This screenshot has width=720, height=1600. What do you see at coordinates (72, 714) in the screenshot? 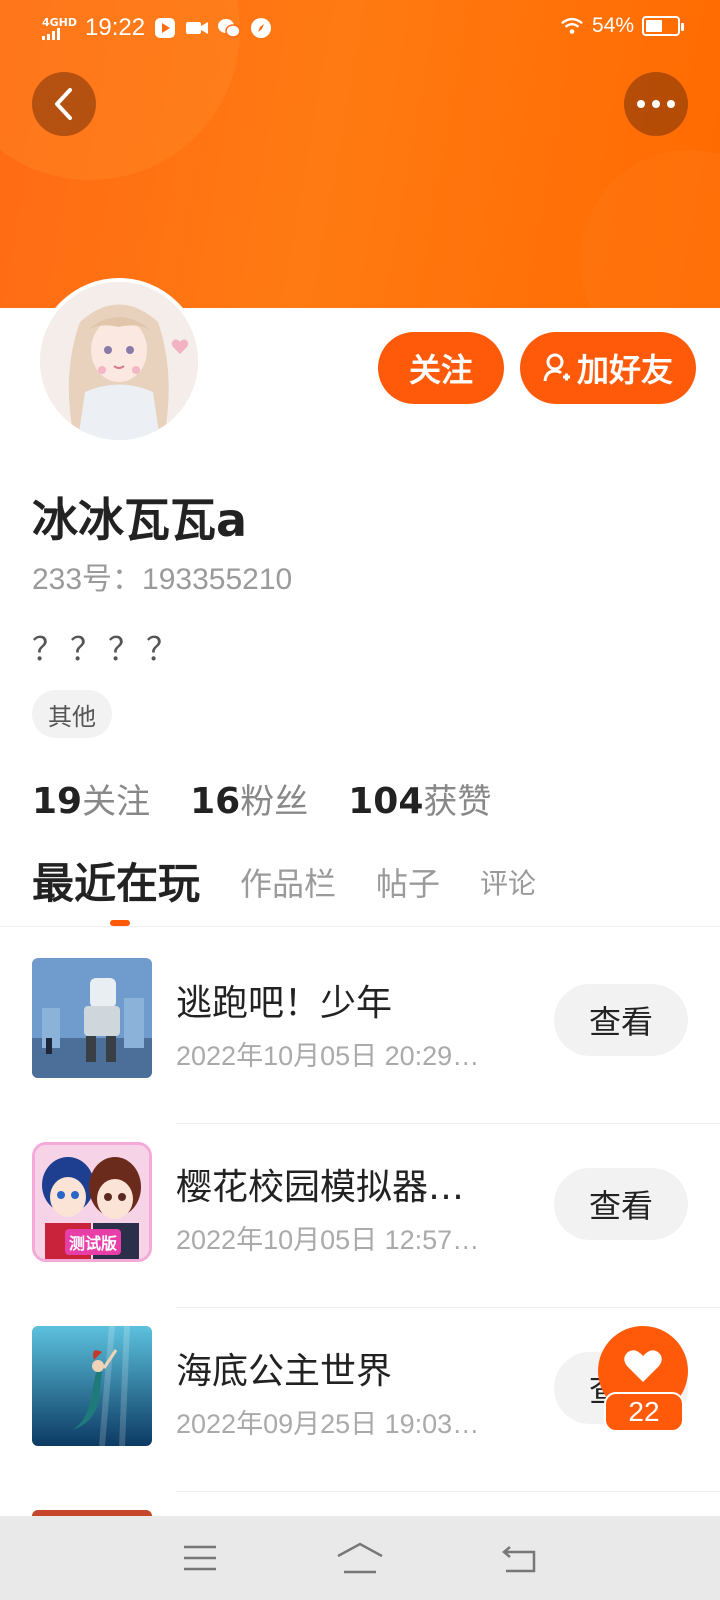
I see `user-tag: 其他` at bounding box center [72, 714].